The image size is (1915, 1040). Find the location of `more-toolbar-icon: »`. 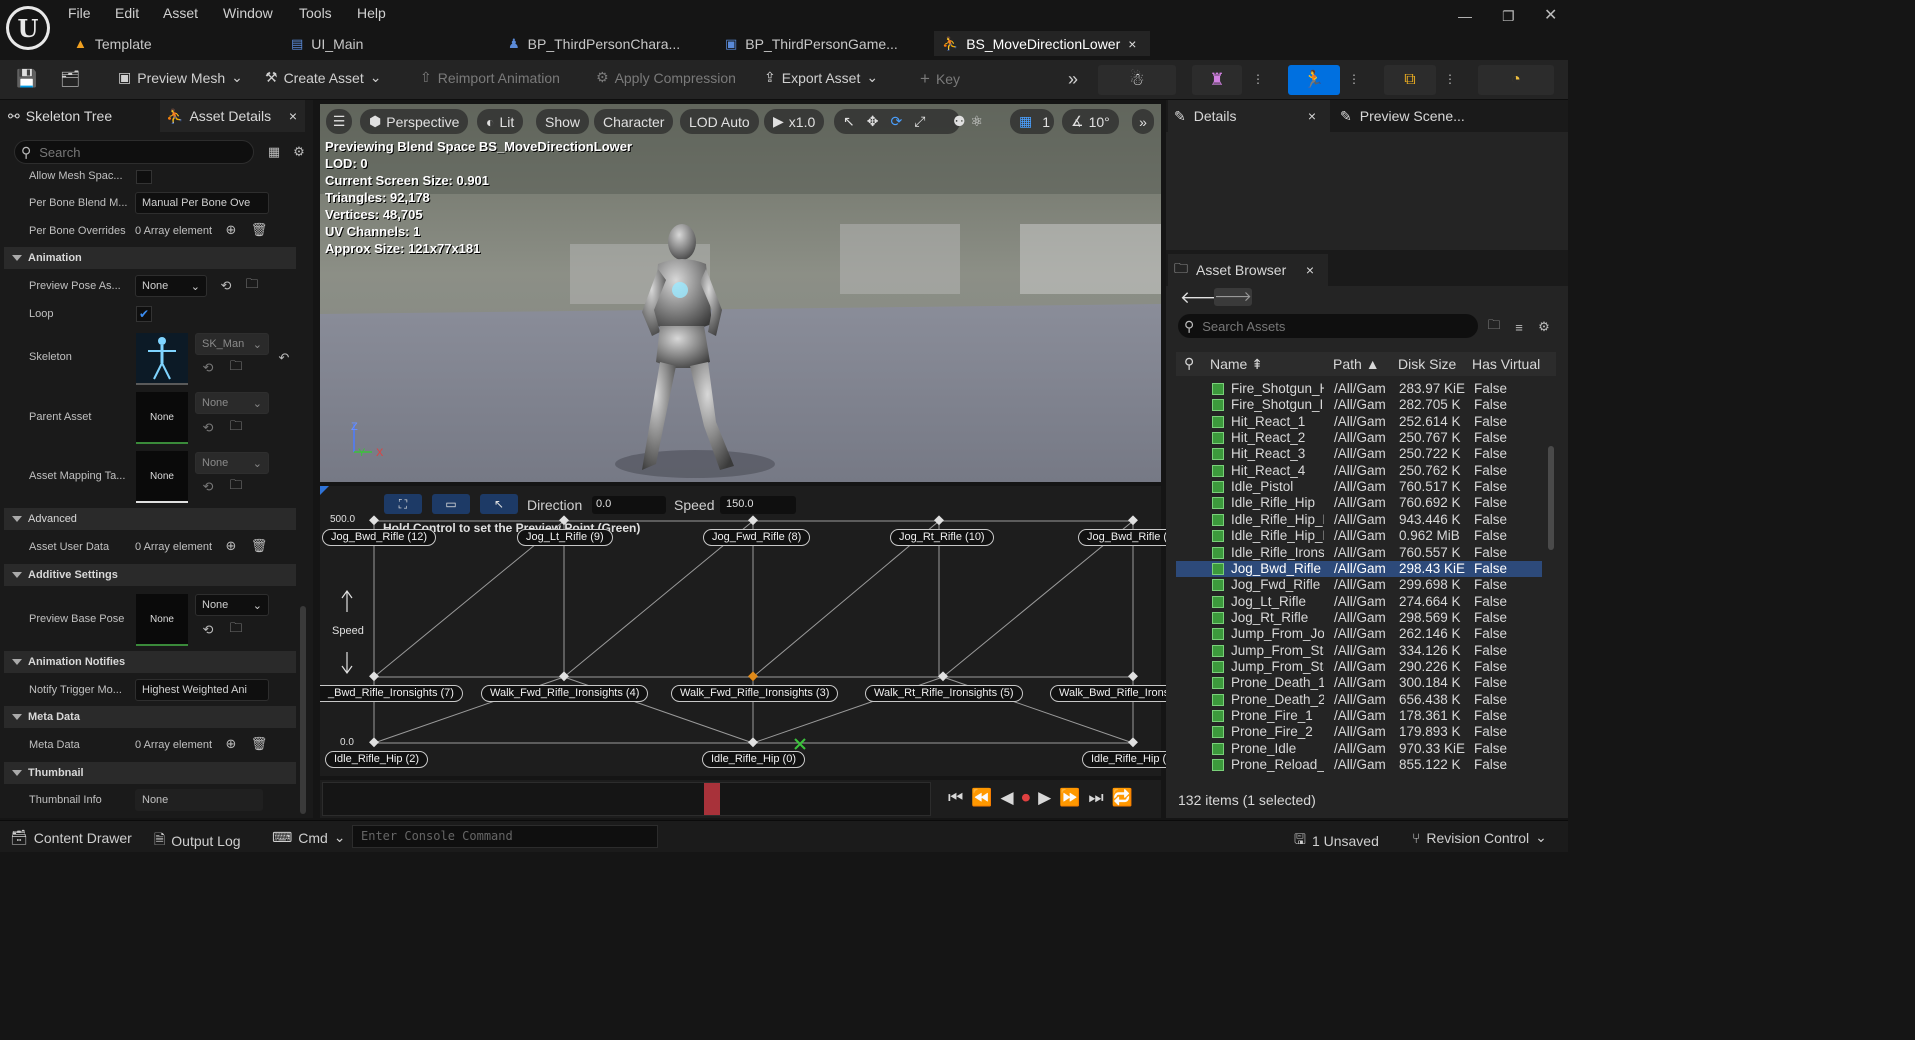

more-toolbar-icon: » is located at coordinates (1073, 79).